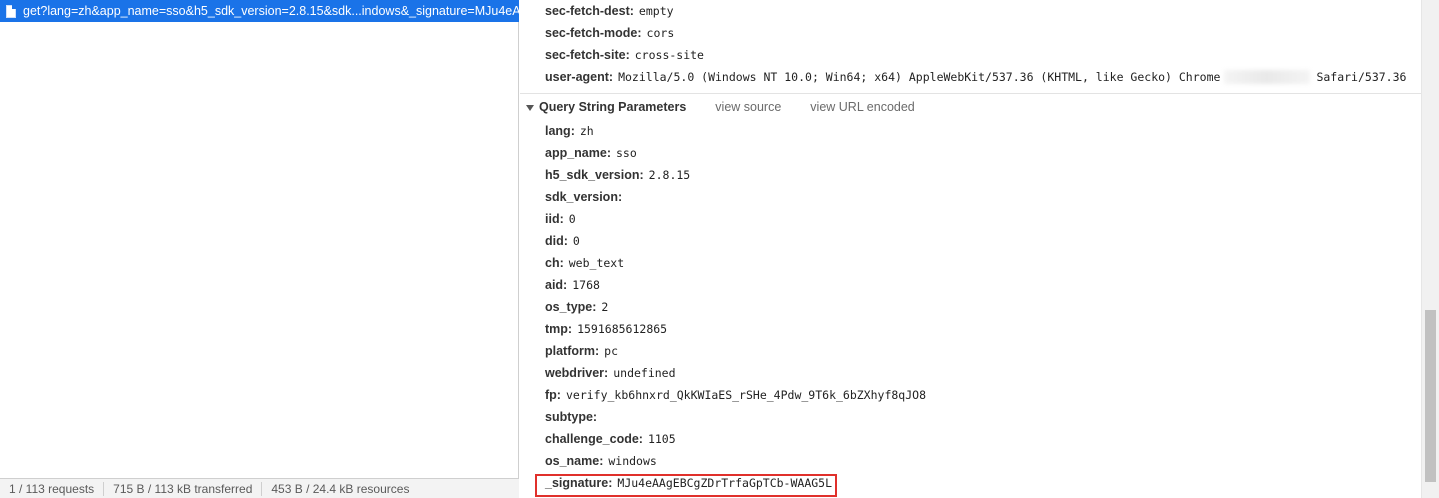 This screenshot has width=1439, height=498. Describe the element at coordinates (577, 373) in the screenshot. I see `param-key: webdriver:` at that location.